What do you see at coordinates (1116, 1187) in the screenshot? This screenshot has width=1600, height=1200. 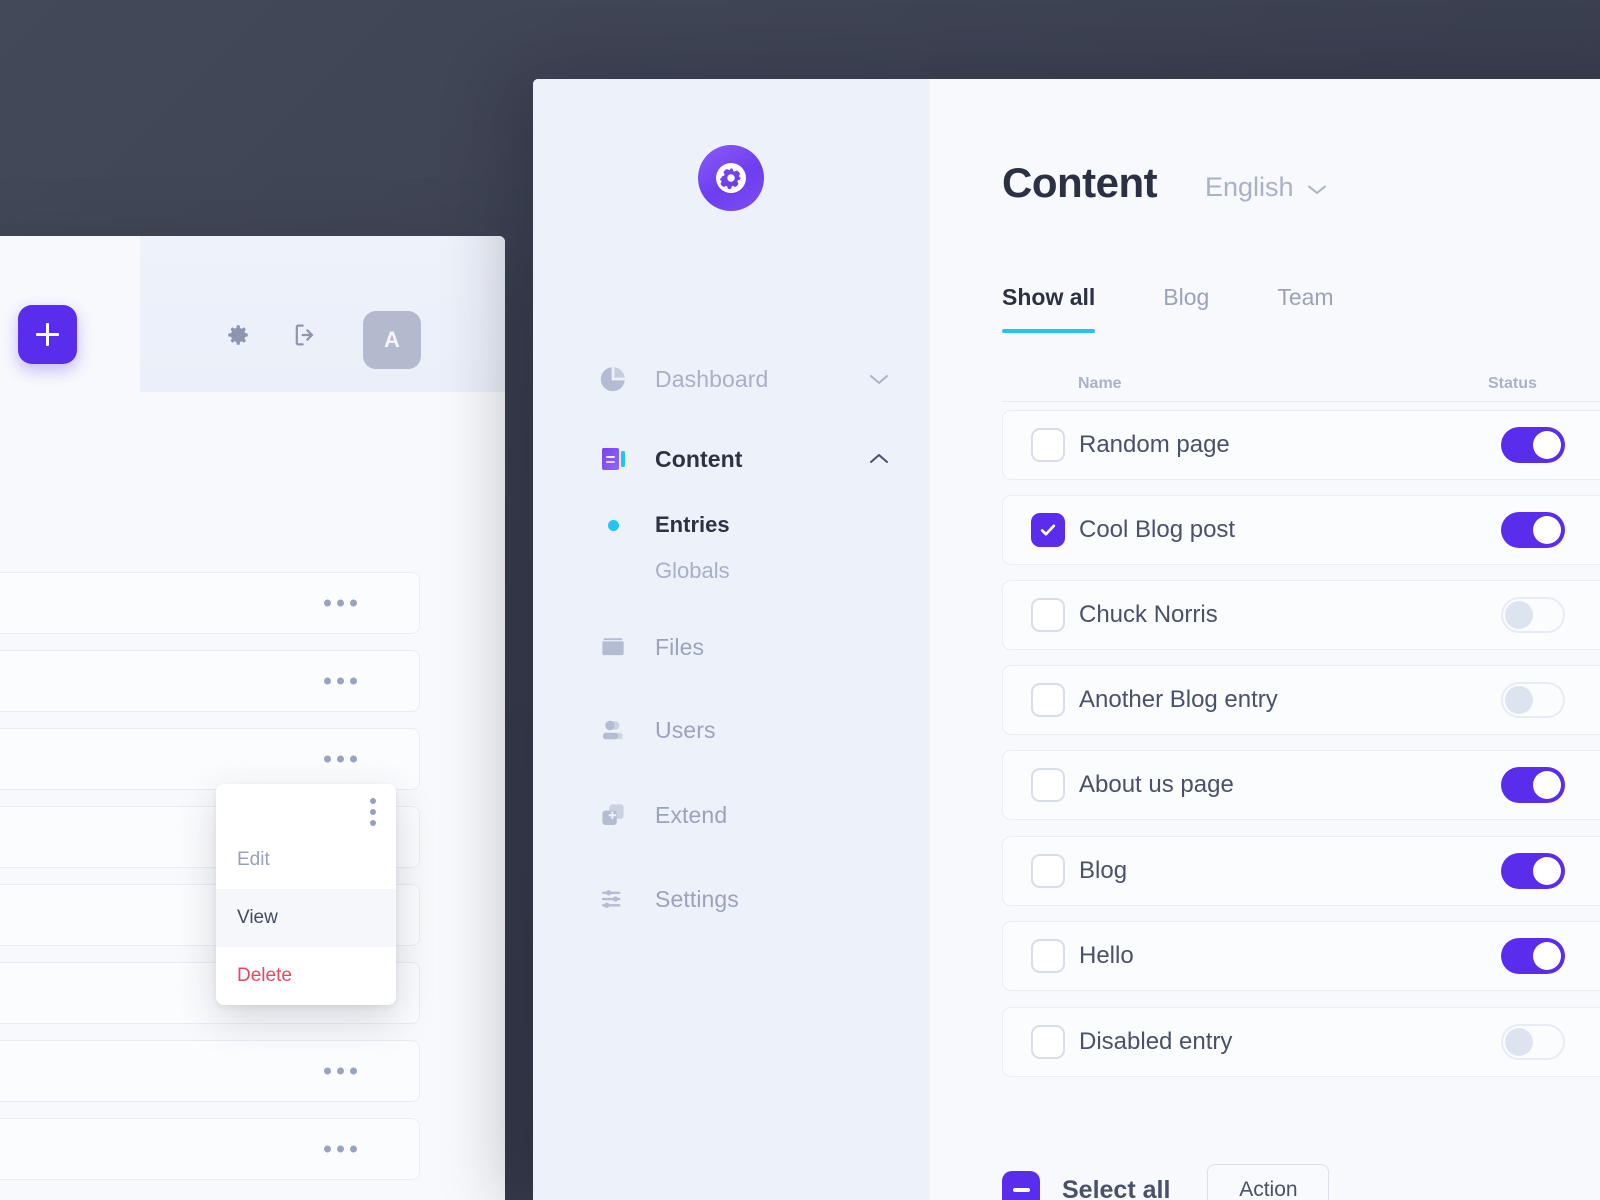 I see `select-all-label: Select all` at bounding box center [1116, 1187].